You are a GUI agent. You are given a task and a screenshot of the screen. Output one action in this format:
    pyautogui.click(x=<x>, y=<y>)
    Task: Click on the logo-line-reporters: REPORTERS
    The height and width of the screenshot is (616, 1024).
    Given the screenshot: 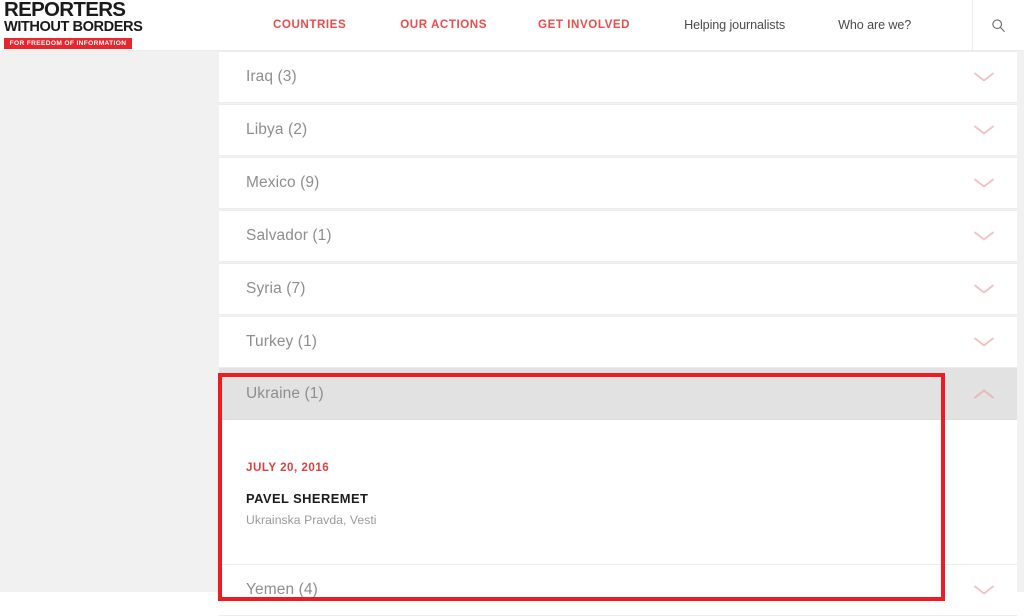 What is the action you would take?
    pyautogui.click(x=65, y=10)
    